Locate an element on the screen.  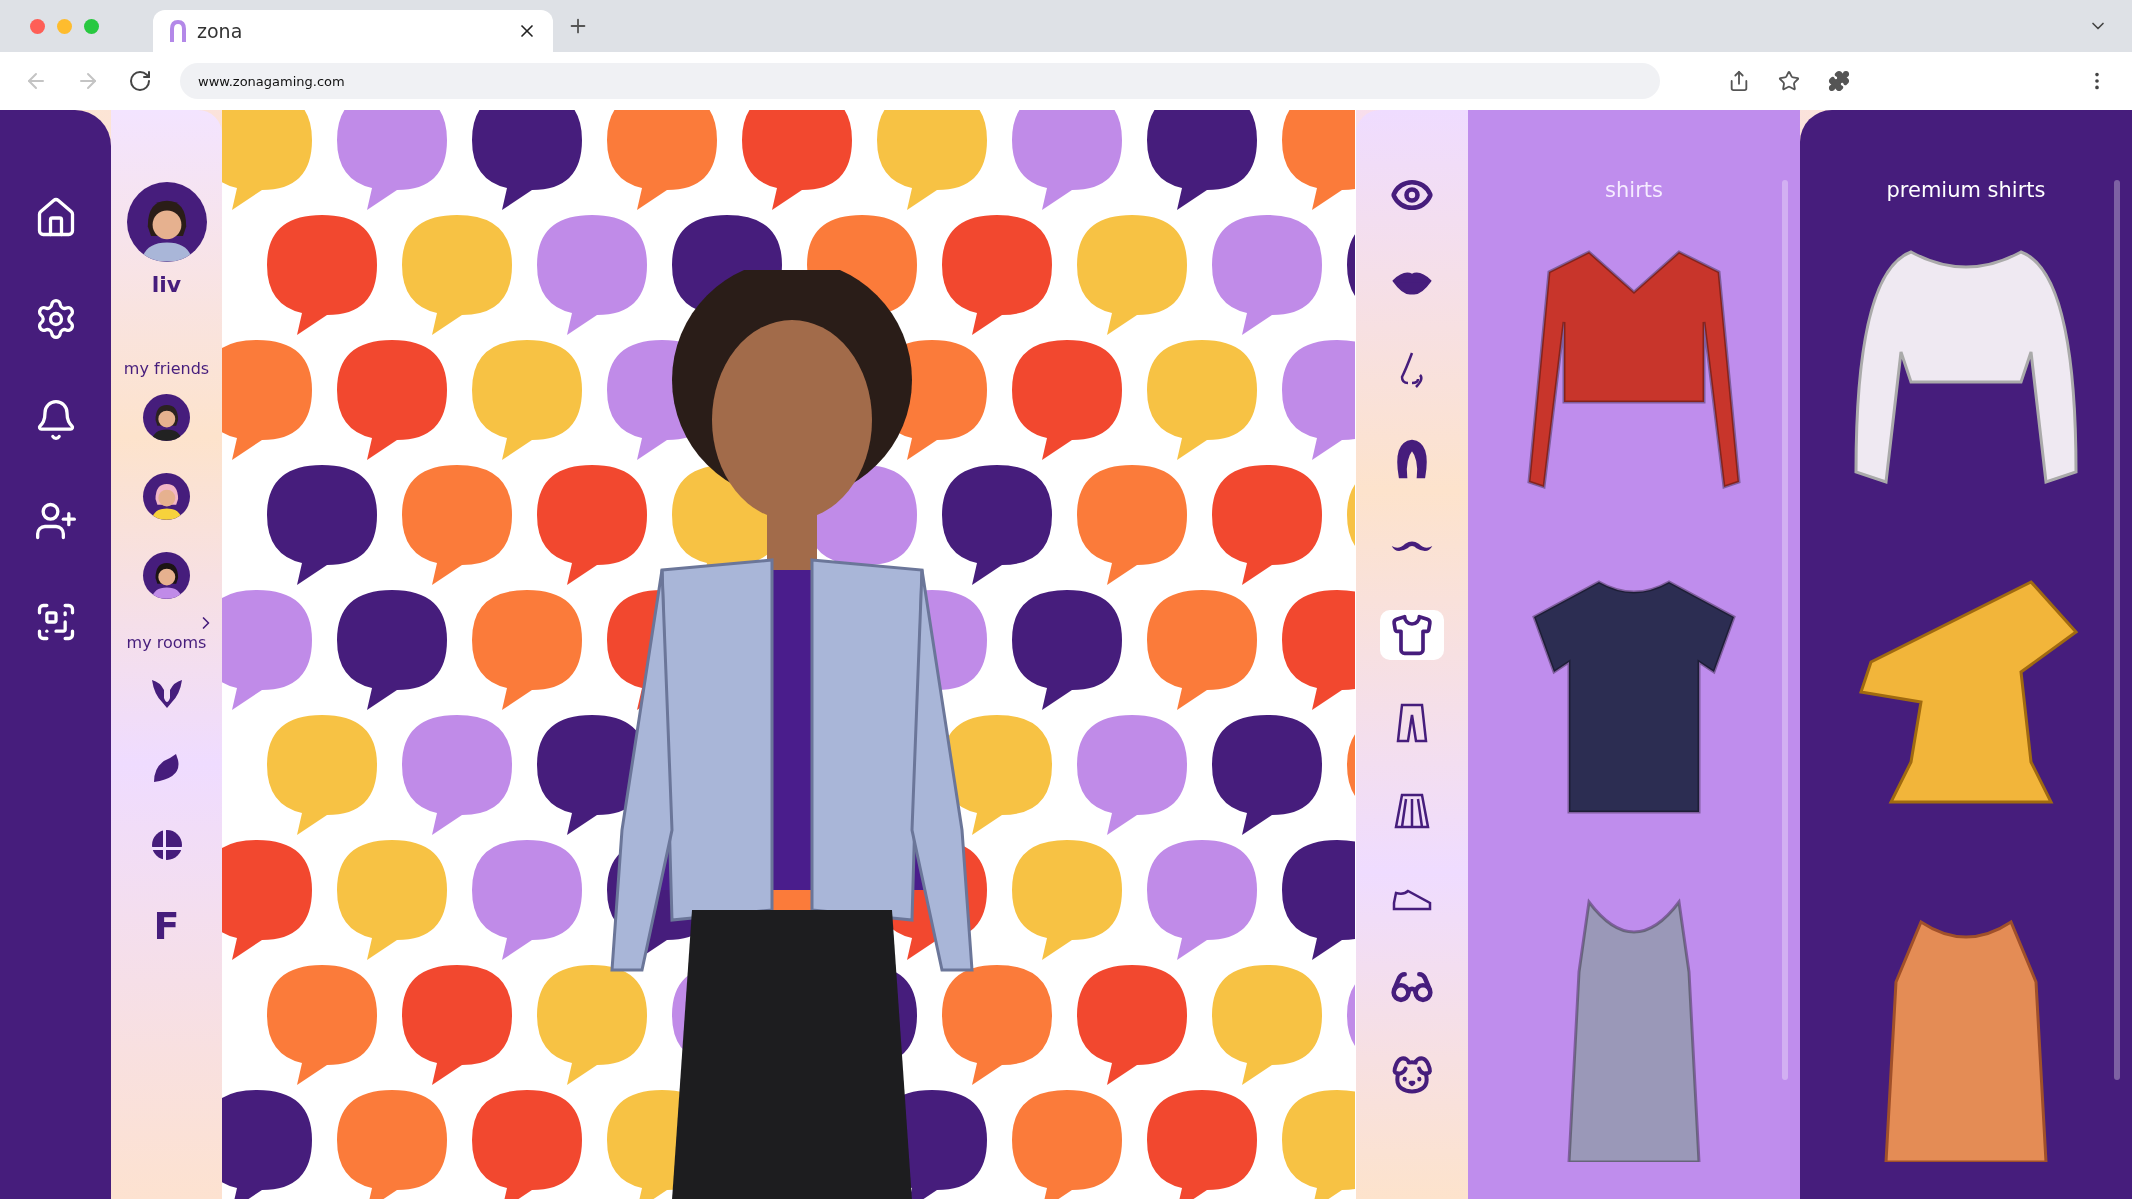
category-button is located at coordinates (1412, 635).